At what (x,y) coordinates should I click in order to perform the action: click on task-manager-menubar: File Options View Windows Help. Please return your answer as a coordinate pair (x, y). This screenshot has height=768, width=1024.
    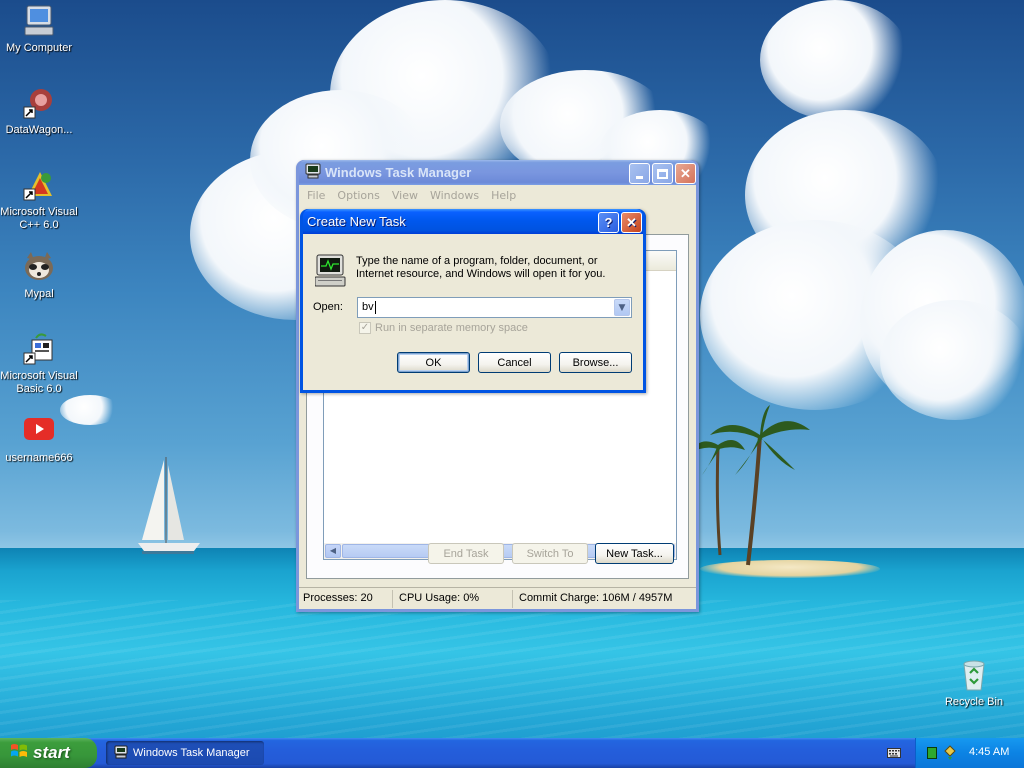
    Looking at the image, I should click on (497, 195).